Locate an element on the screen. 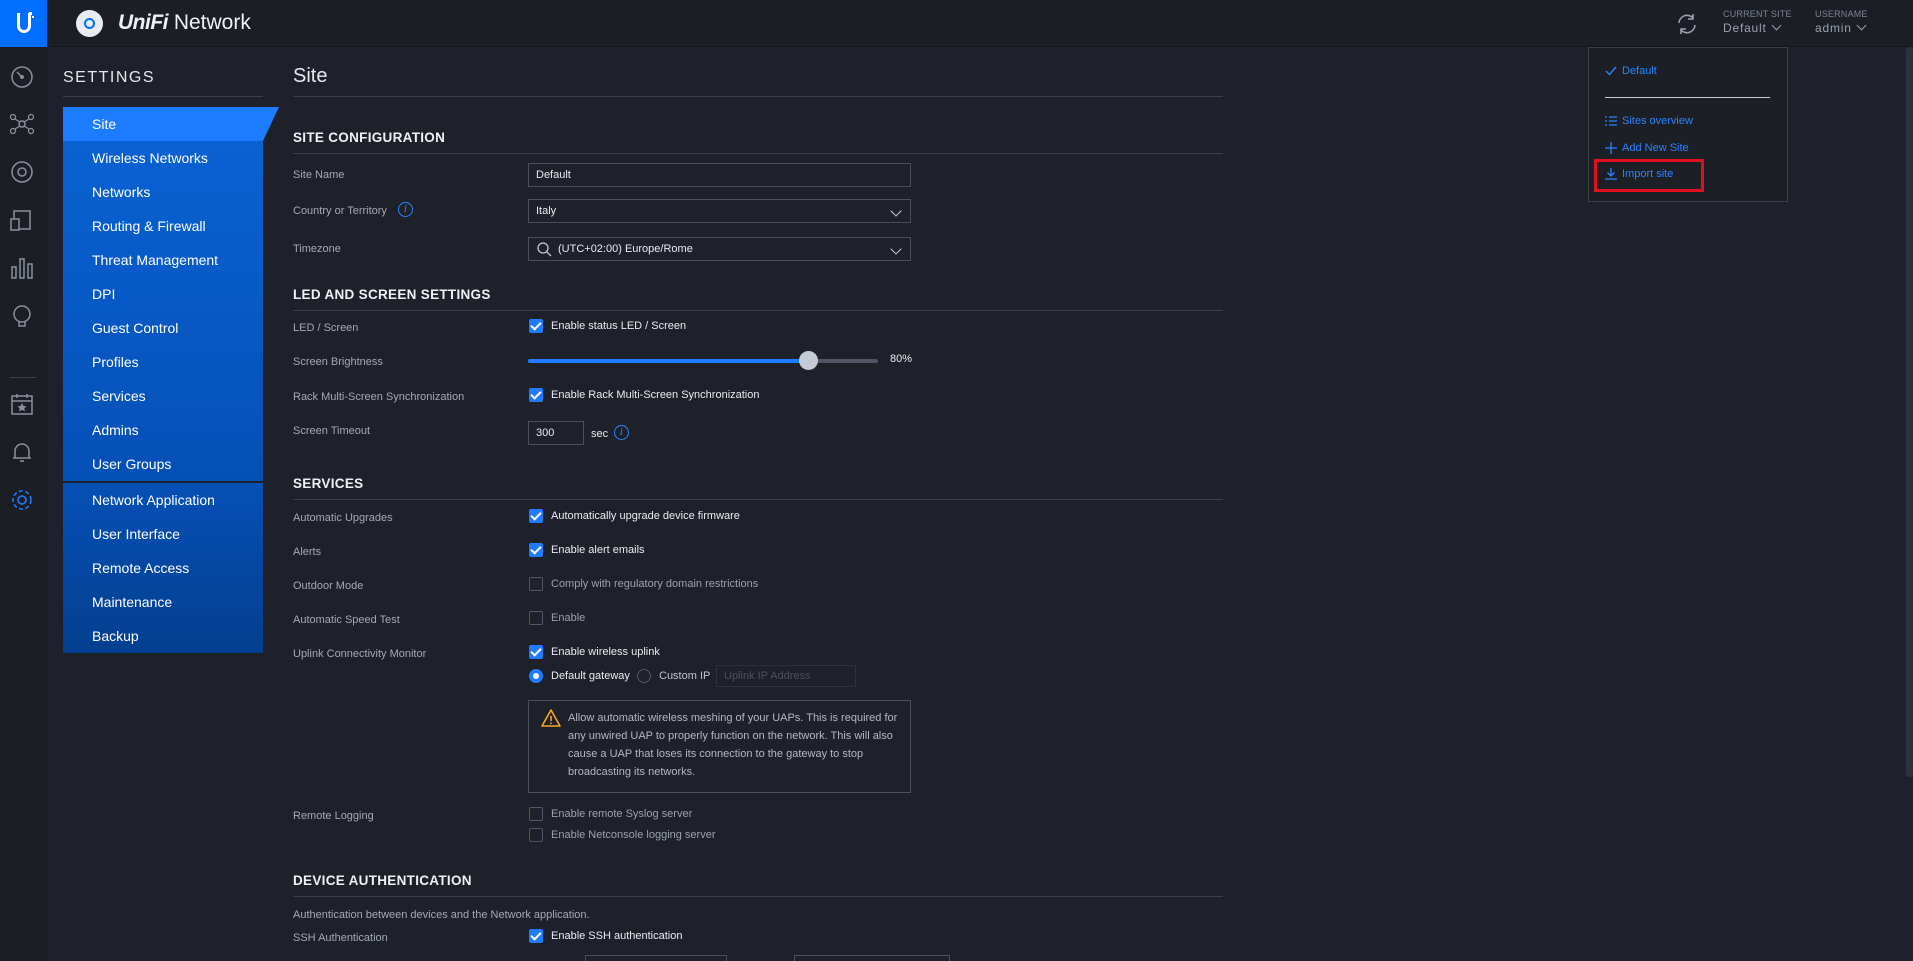 This screenshot has height=961, width=1913. nav-item-guest-control: Guest Control is located at coordinates (163, 328).